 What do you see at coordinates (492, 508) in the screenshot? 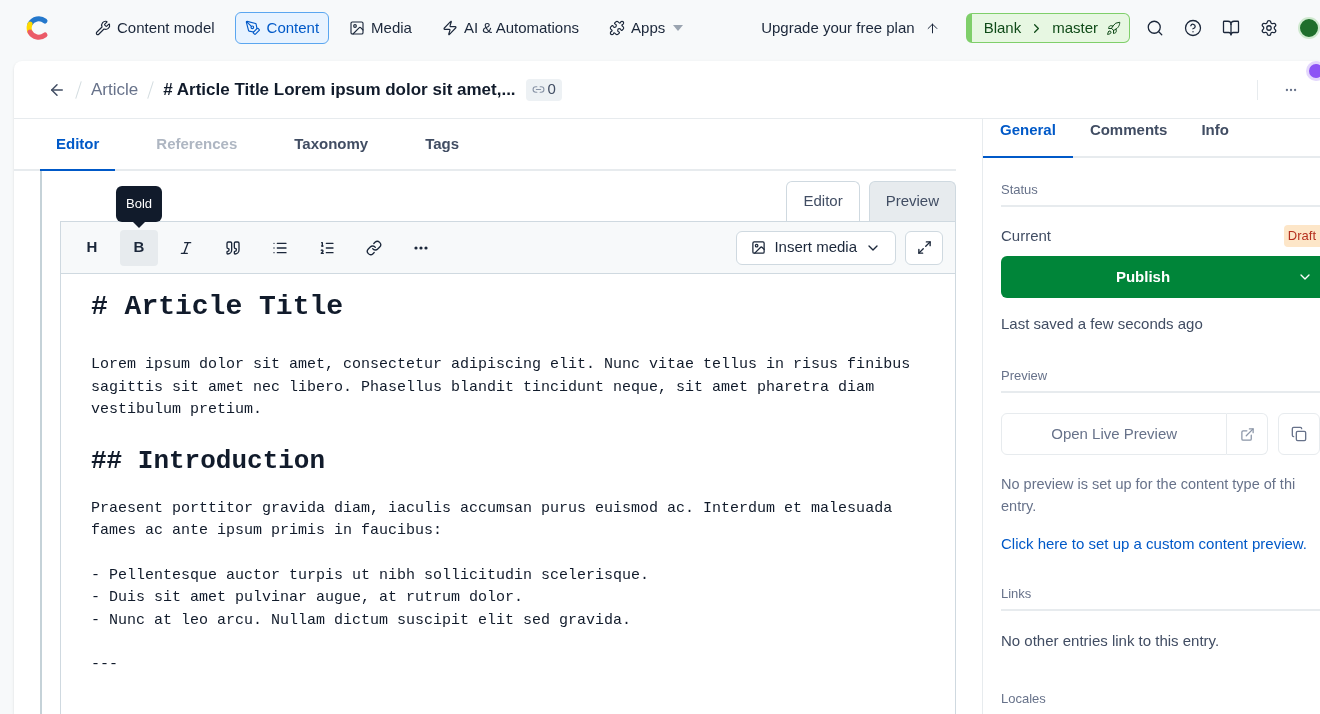
I see `markdown-line: Praesent porttitor gravida diam, iaculis accumsan purus euismod ac. Interdum et malesuada` at bounding box center [492, 508].